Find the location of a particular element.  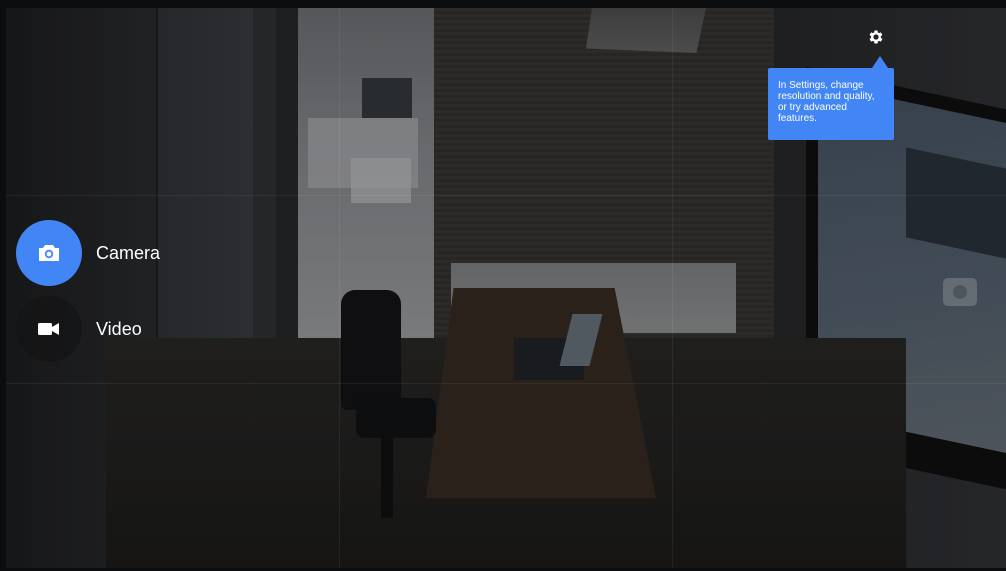

camera-mode-circle is located at coordinates (49, 253).